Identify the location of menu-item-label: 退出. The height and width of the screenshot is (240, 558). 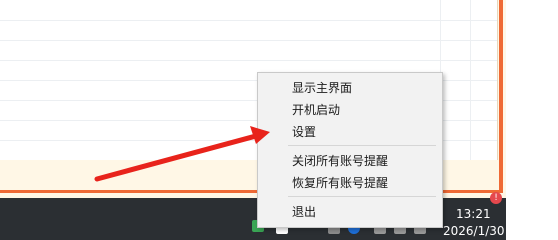
(304, 212).